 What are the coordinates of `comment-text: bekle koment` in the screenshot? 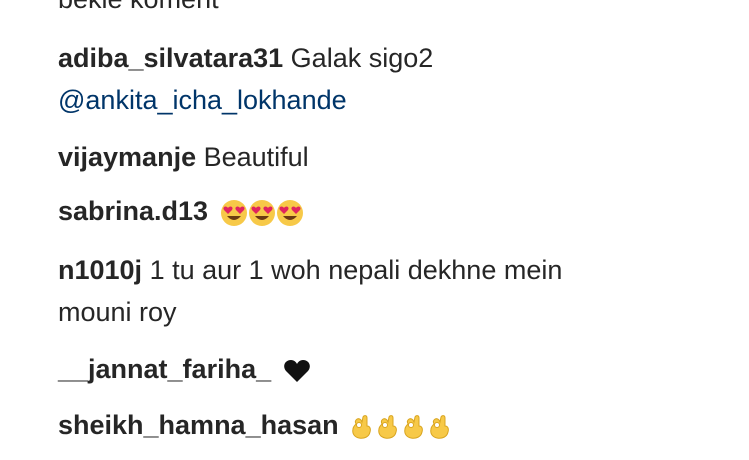 It's located at (138, 7).